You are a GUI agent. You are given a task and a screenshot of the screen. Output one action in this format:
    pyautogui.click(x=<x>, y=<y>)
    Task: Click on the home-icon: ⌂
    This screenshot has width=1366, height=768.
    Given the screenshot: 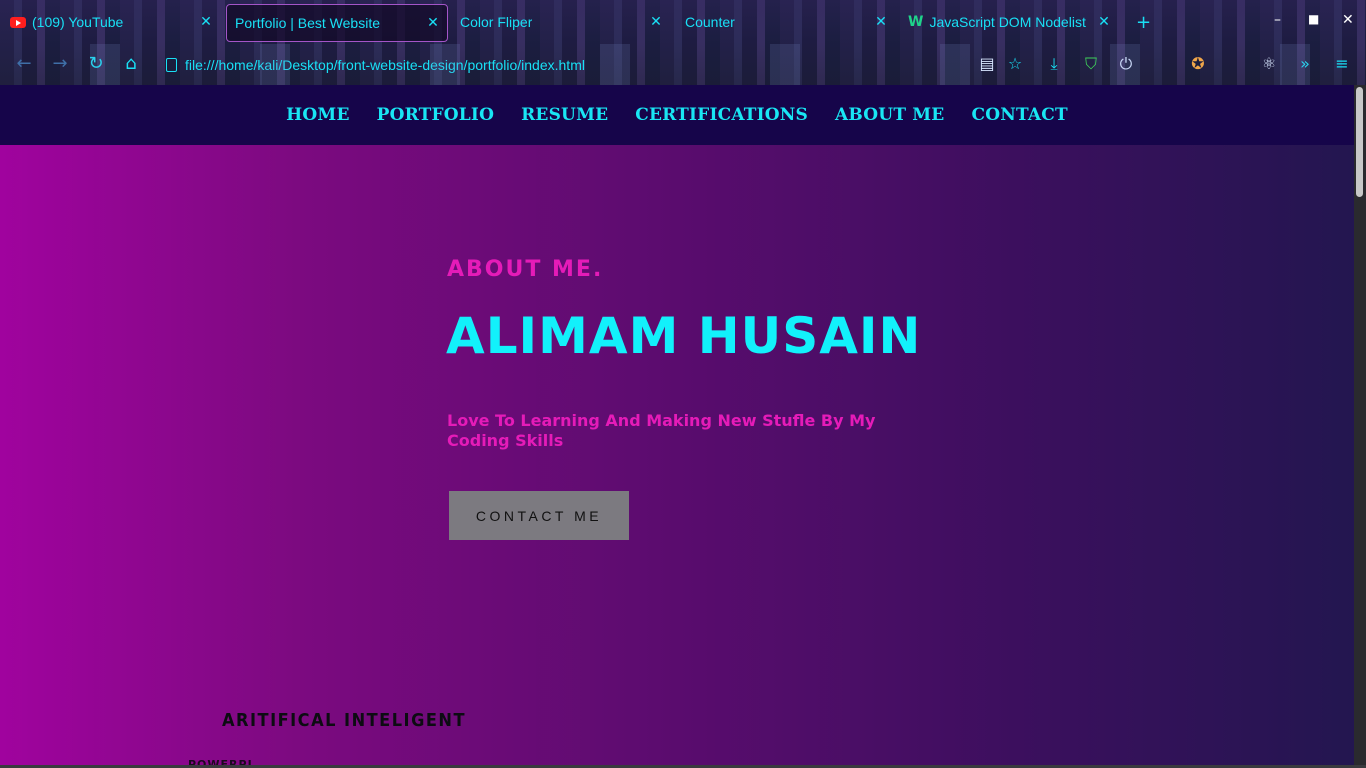 What is the action you would take?
    pyautogui.click(x=131, y=64)
    